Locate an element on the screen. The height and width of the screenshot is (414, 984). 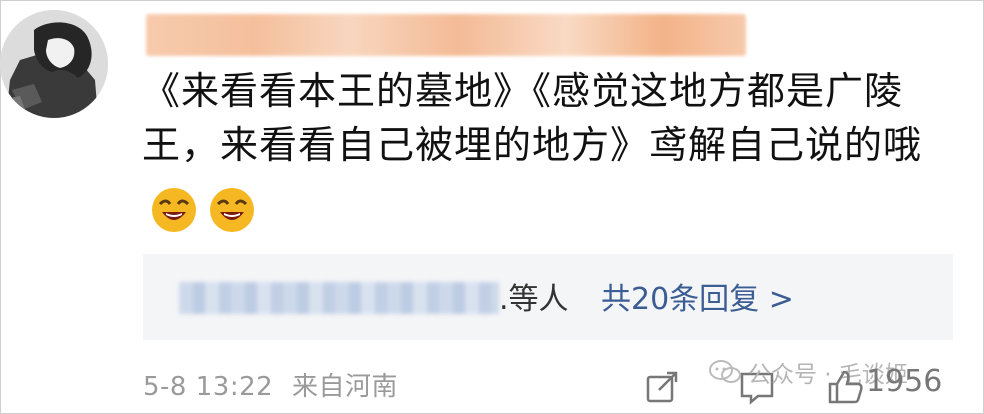
location: 来自河南 is located at coordinates (344, 387).